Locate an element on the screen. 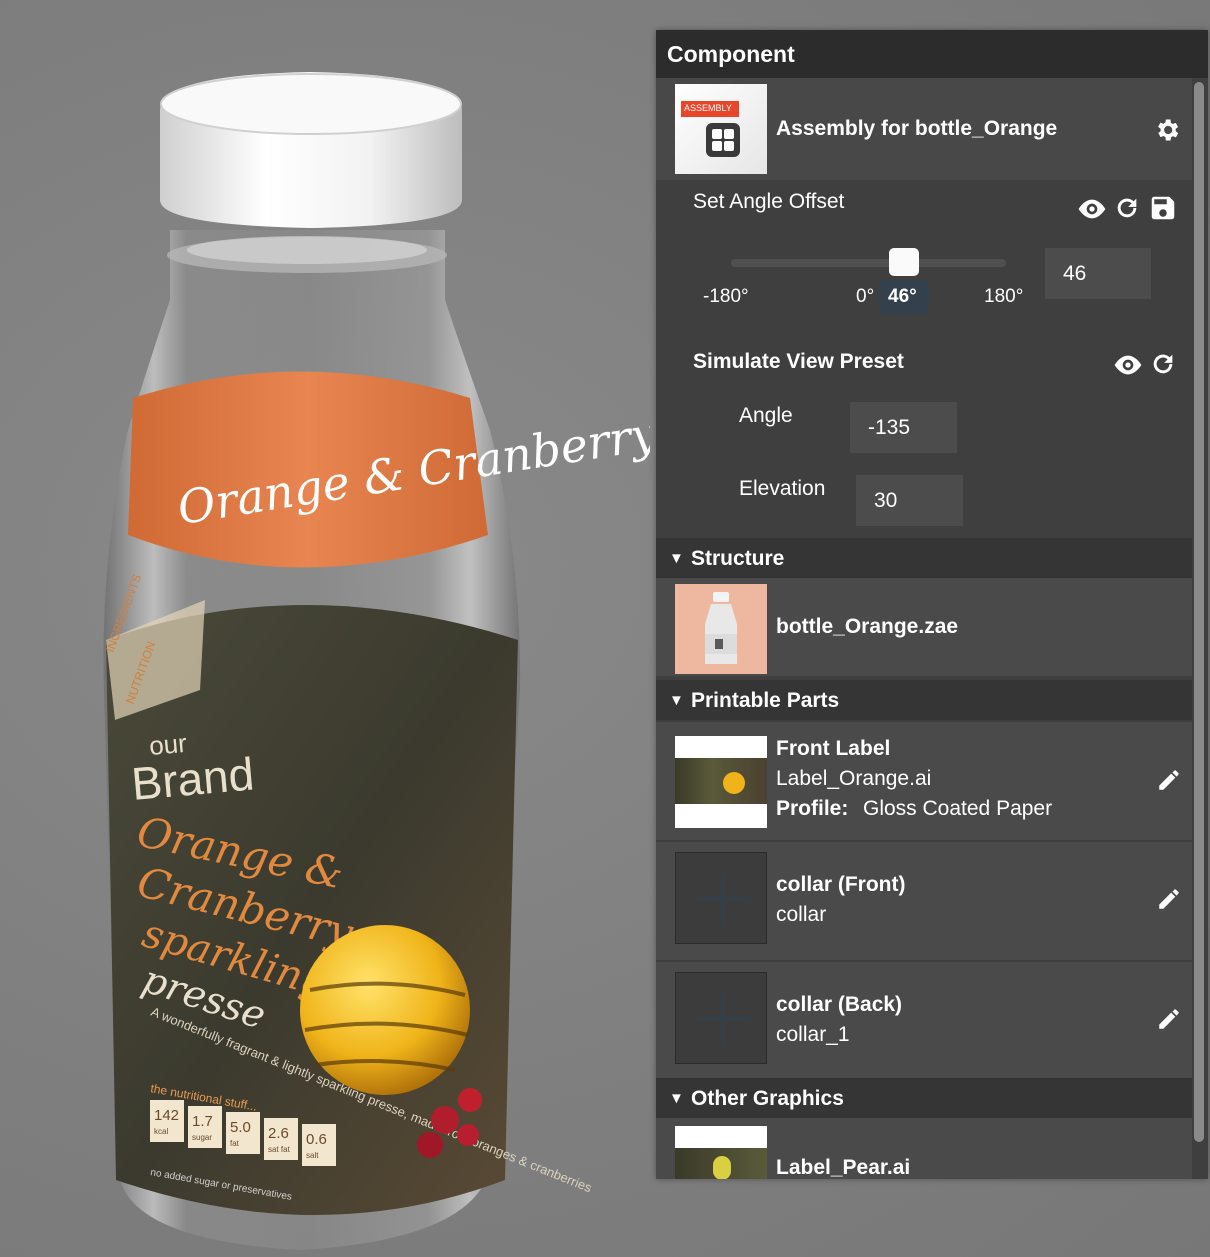  collar-back-thumbnail is located at coordinates (721, 1018).